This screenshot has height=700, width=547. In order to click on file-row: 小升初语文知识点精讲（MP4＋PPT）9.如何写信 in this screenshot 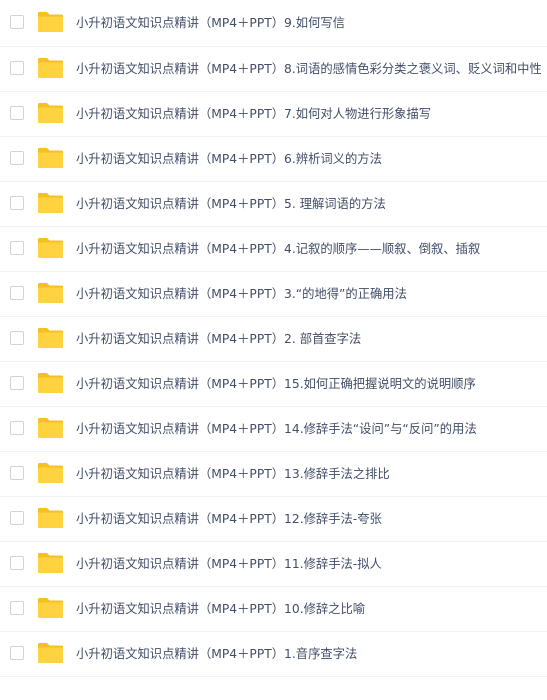, I will do `click(273, 23)`.